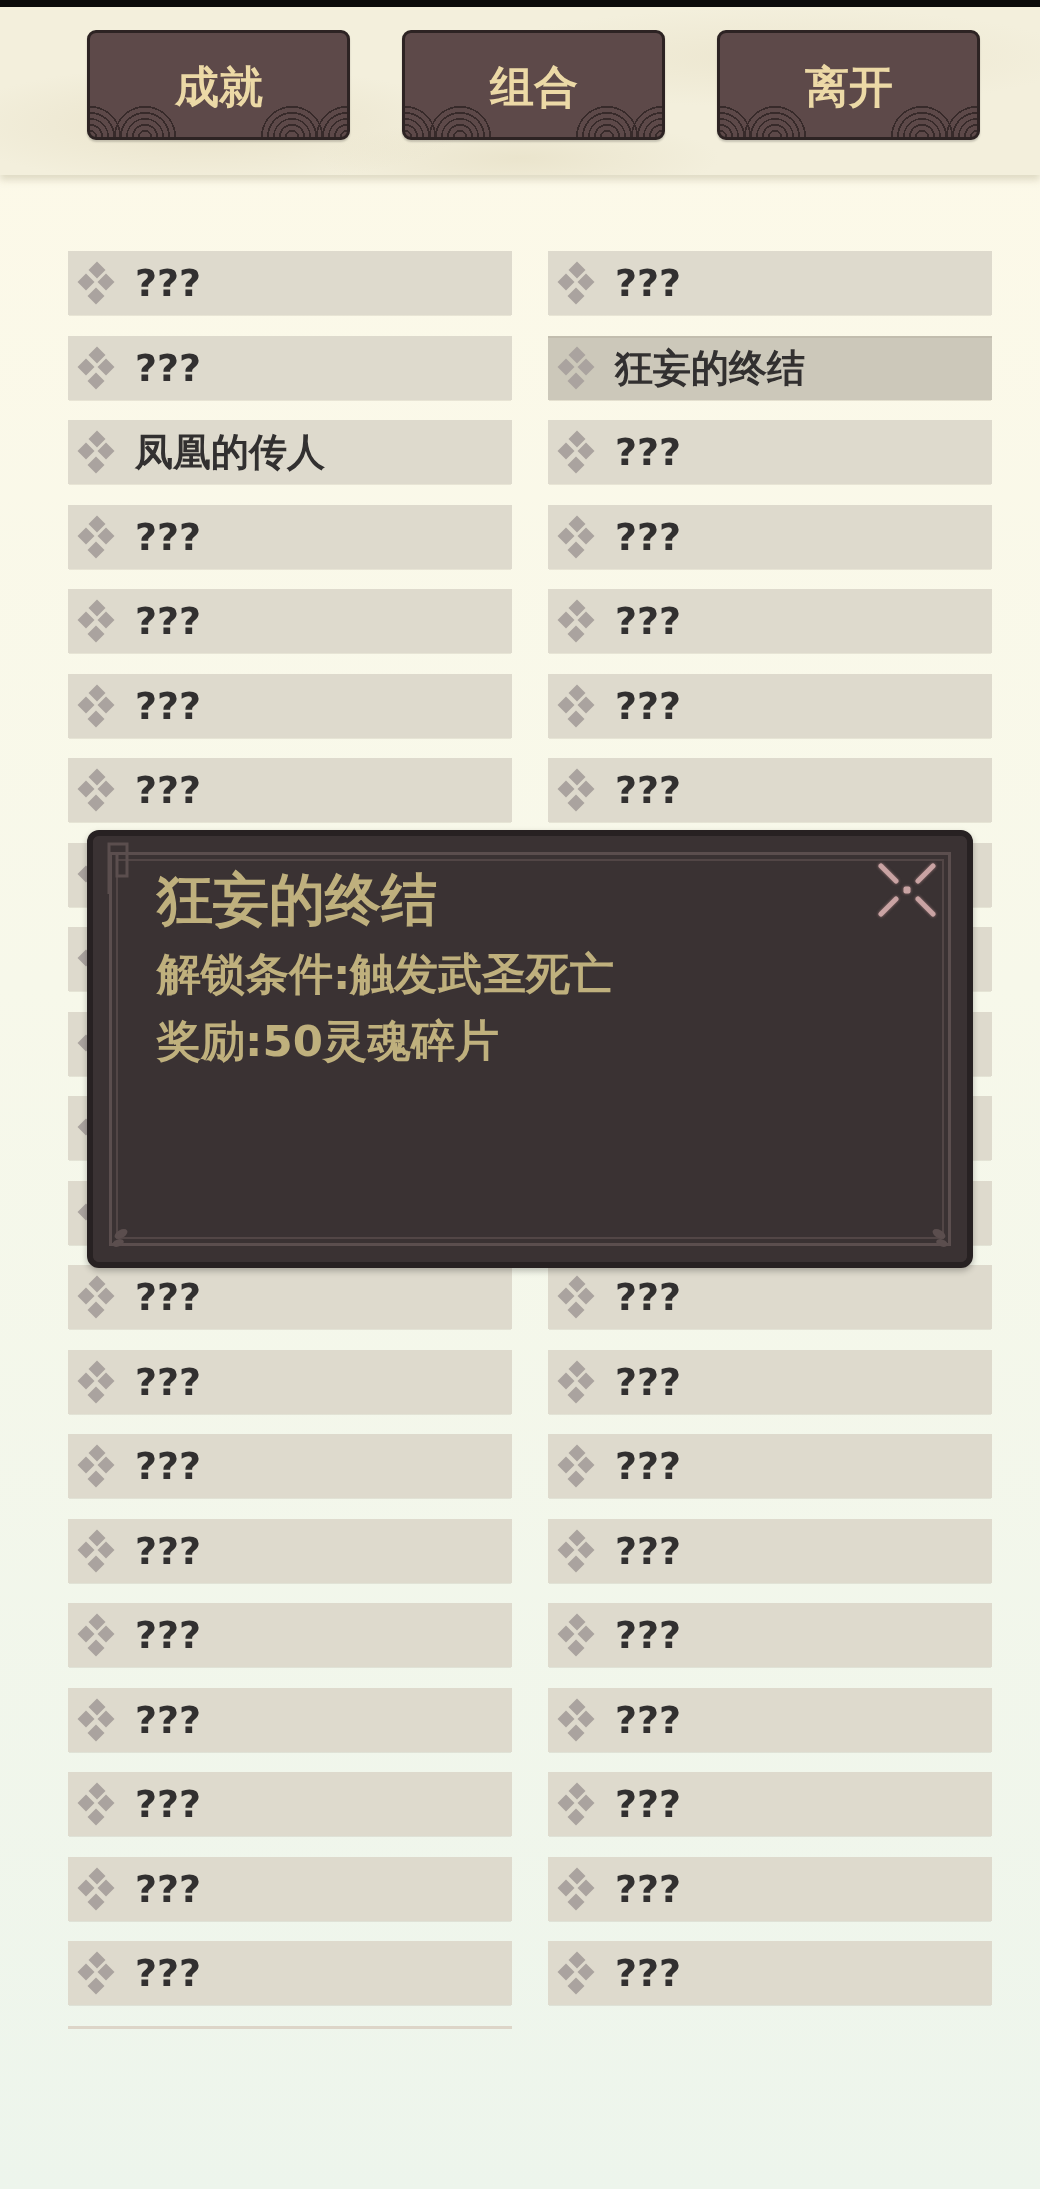  Describe the element at coordinates (386, 974) in the screenshot. I see `popup-text: 解锁条件:触发武圣死亡` at that location.